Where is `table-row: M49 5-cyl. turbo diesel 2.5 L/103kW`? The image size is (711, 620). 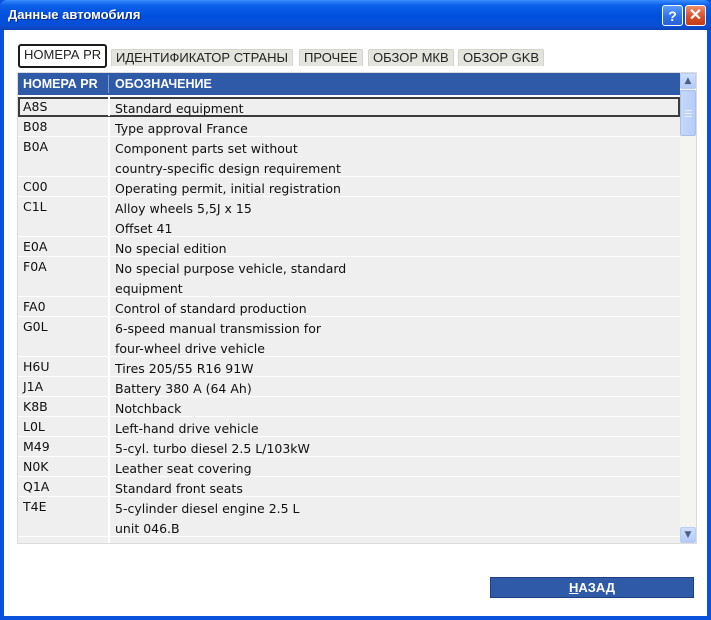 table-row: M49 5-cyl. turbo diesel 2.5 L/103kW is located at coordinates (349, 447).